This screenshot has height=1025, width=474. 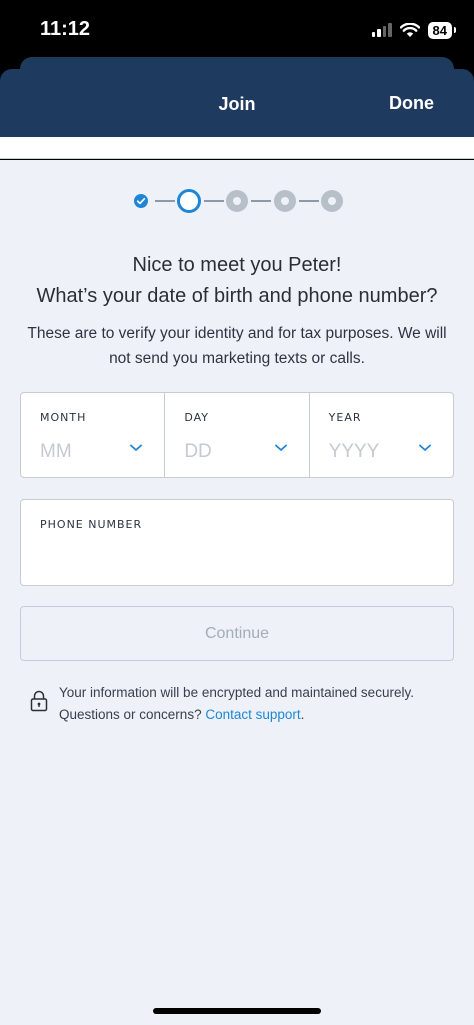 What do you see at coordinates (237, 103) in the screenshot?
I see `header-bar: Join Done` at bounding box center [237, 103].